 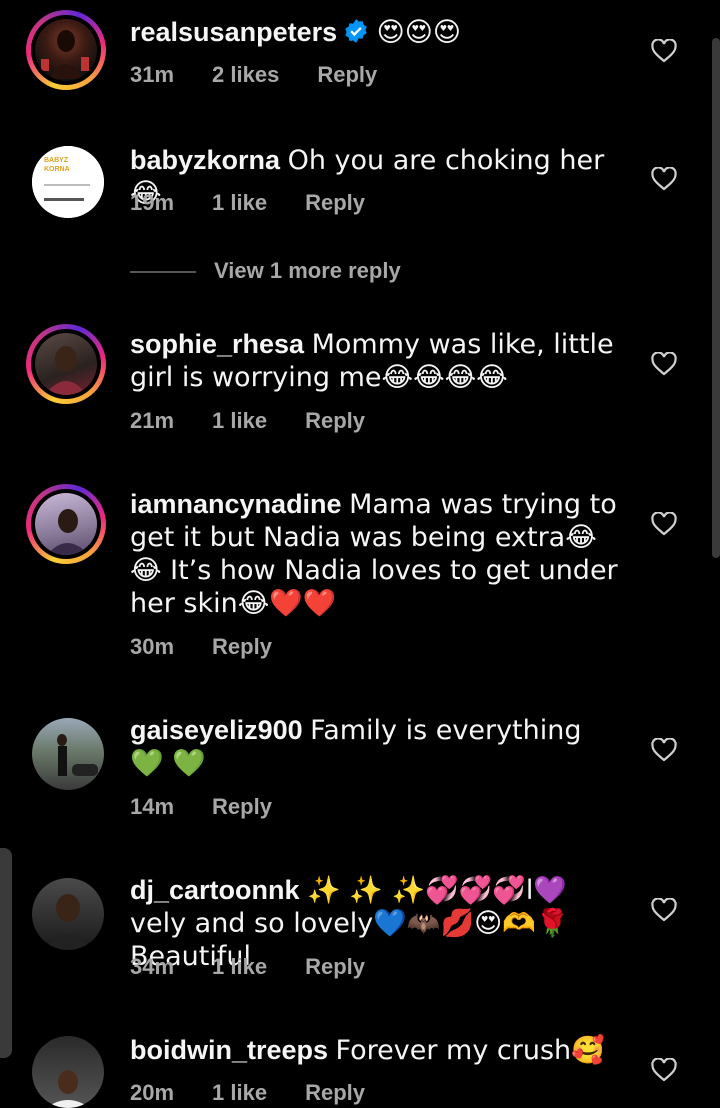 What do you see at coordinates (152, 202) in the screenshot?
I see `comment-time: 19m` at bounding box center [152, 202].